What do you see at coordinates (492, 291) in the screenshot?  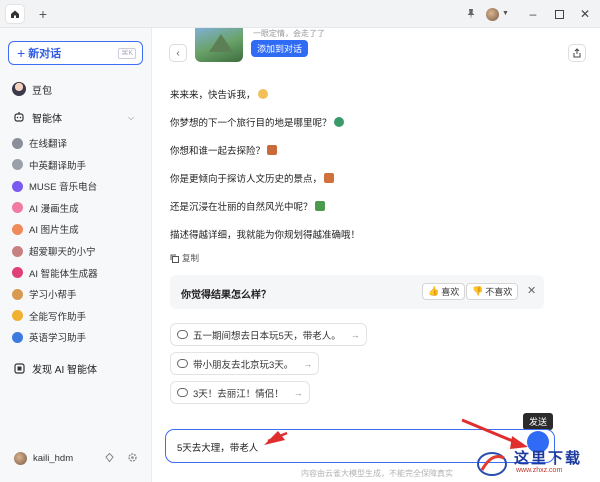 I see `dislike-button: 👎 不喜欢` at bounding box center [492, 291].